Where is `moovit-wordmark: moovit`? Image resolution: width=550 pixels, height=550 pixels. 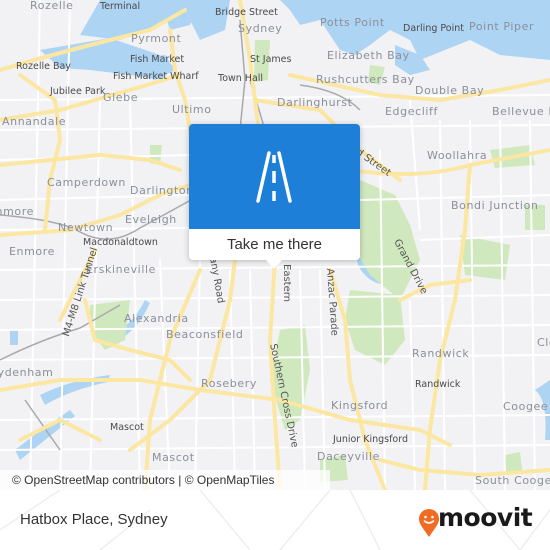 moovit-wordmark: moovit is located at coordinates (485, 517).